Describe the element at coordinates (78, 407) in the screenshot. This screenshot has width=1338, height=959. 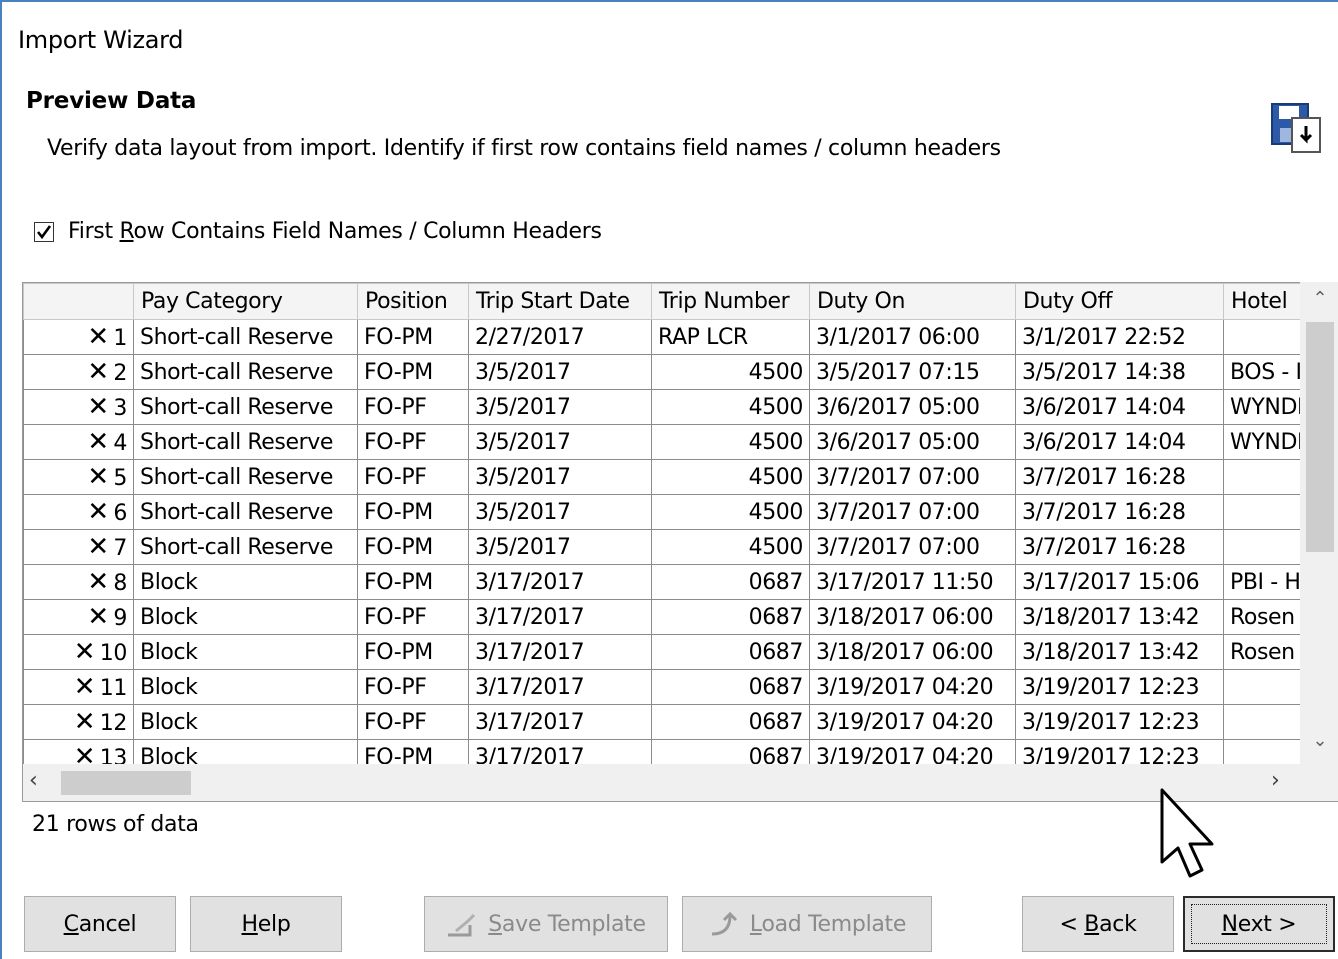
I see `row-header: ✕ 3` at that location.